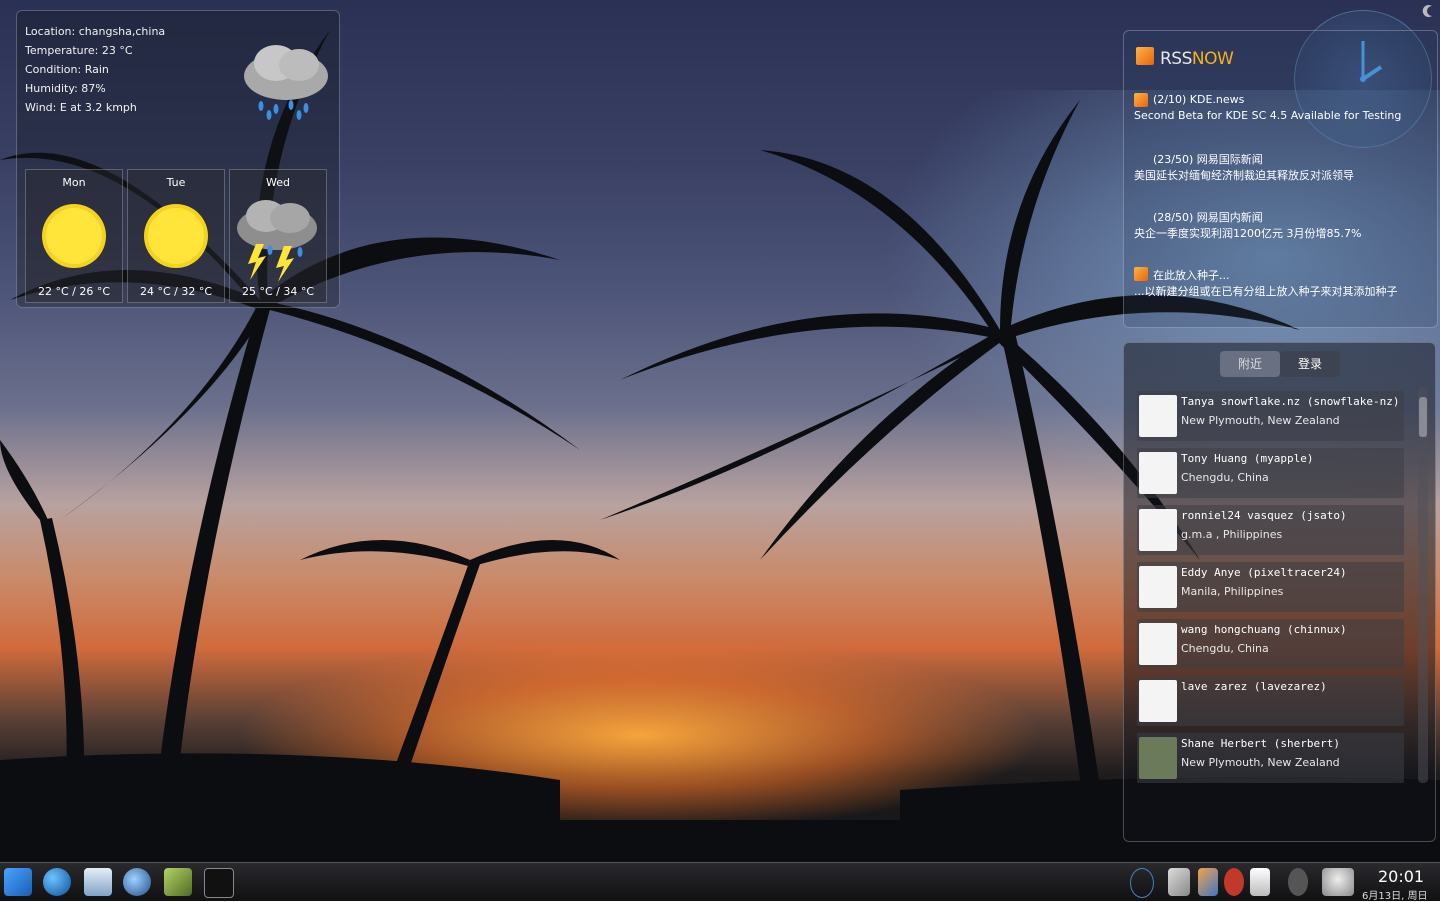 The height and width of the screenshot is (902, 1440). I want to click on kde-menu-icon, so click(18, 882).